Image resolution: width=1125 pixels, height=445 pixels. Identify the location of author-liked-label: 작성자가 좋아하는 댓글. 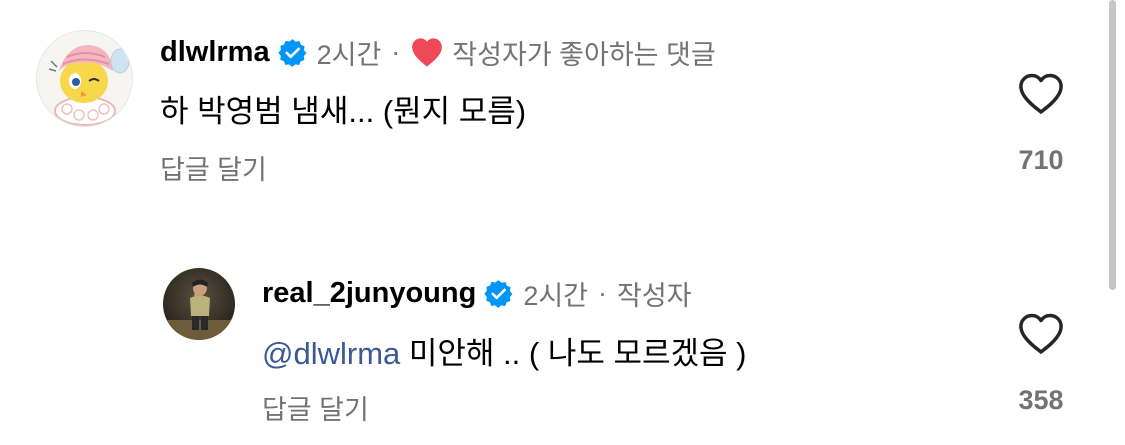
(584, 54).